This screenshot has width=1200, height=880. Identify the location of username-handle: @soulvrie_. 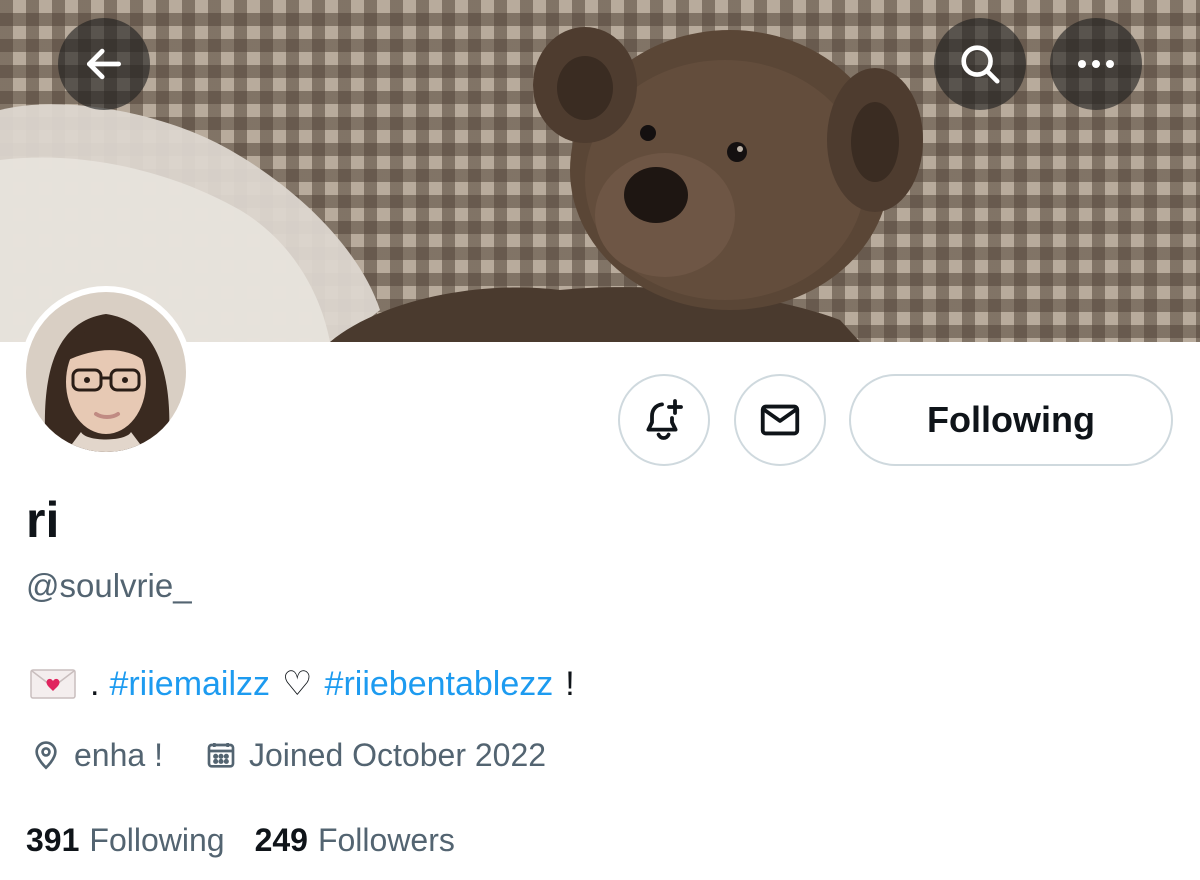
(109, 585).